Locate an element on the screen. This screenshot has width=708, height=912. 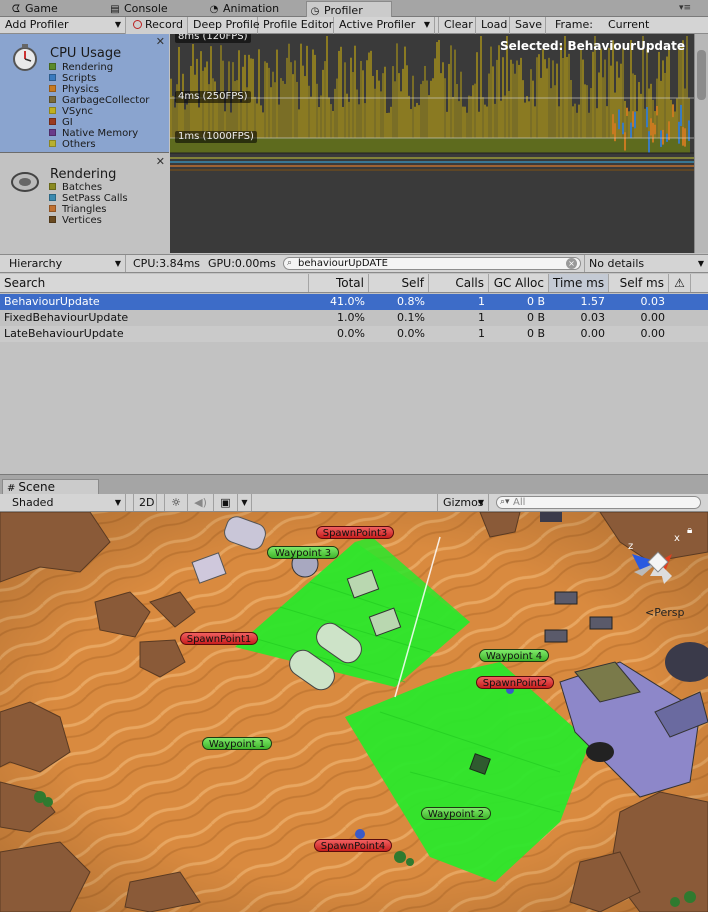
column-time-ms: Time ms is located at coordinates (579, 283).